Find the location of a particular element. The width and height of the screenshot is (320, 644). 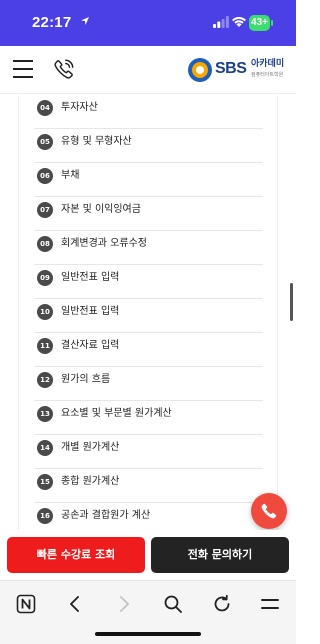

page-scrollbar is located at coordinates (291, 302).